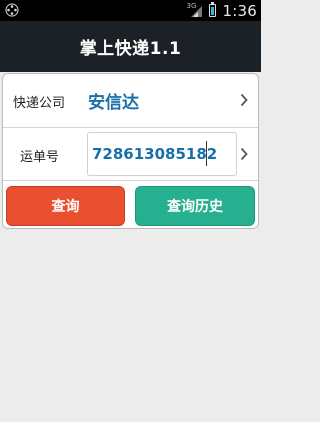 The image size is (320, 422). I want to click on tracking-row: 运单号, so click(130, 154).